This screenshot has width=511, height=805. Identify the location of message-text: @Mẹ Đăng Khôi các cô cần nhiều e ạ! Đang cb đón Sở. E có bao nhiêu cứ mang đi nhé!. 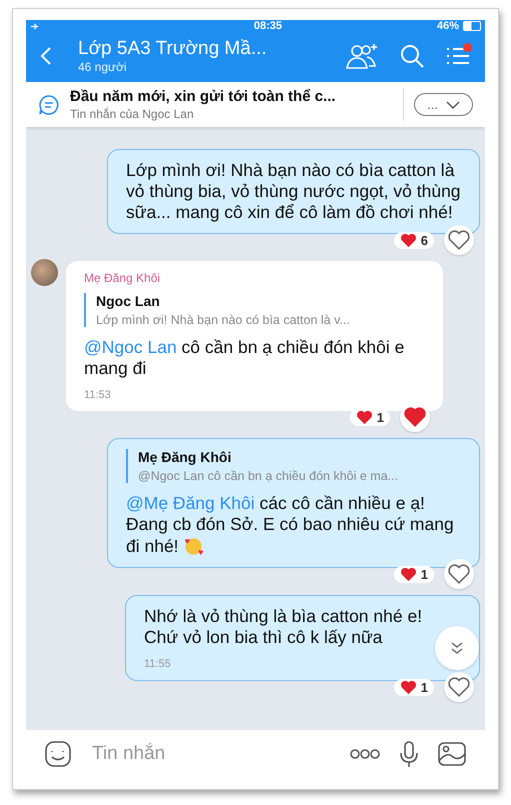
(290, 525).